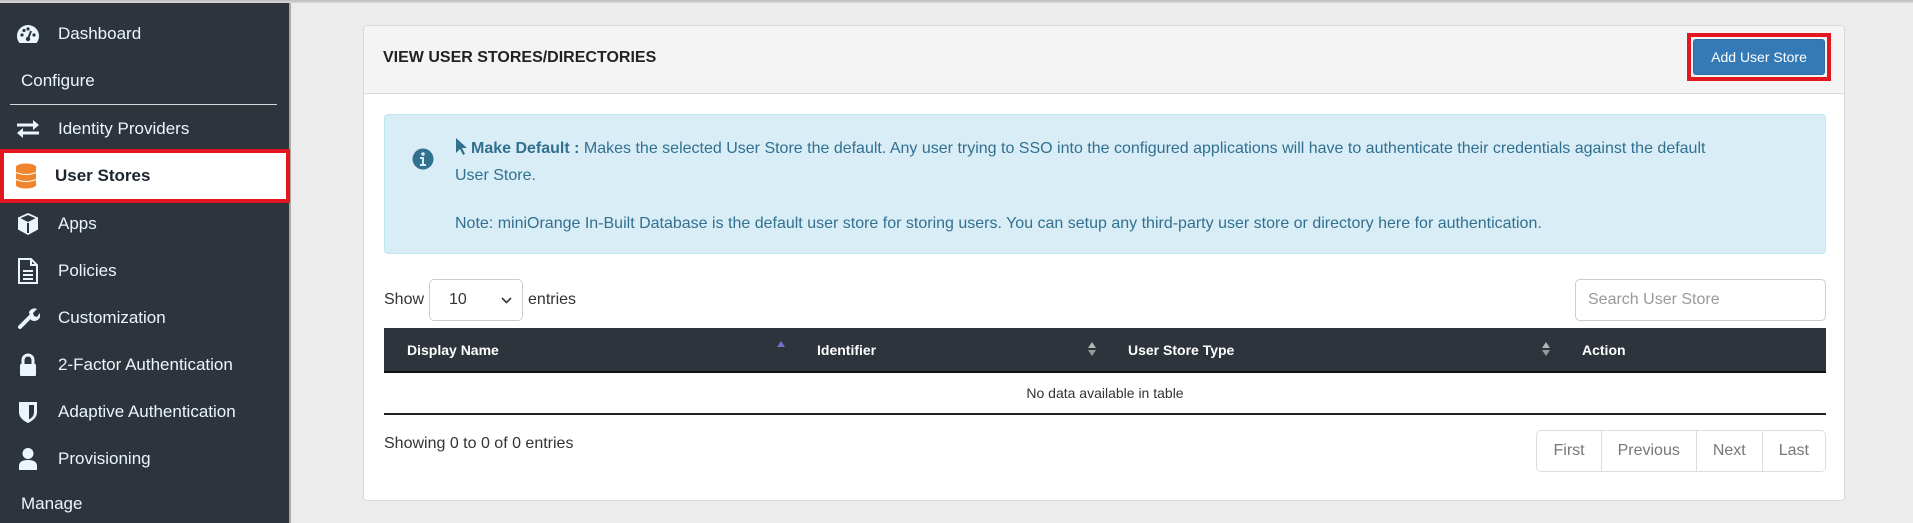  What do you see at coordinates (846, 350) in the screenshot?
I see `column-identifier: Identifier` at bounding box center [846, 350].